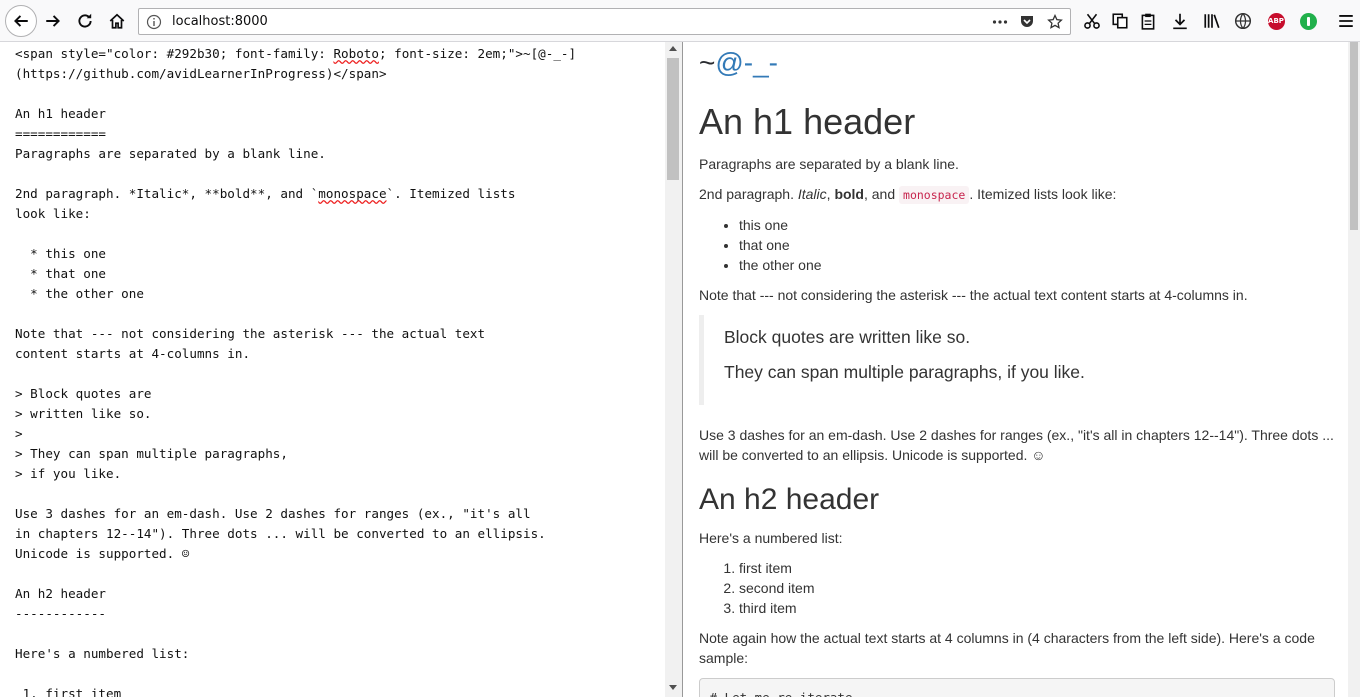 The image size is (1360, 697). Describe the element at coordinates (673, 687) in the screenshot. I see `scroll-down-arrow-icon` at that location.